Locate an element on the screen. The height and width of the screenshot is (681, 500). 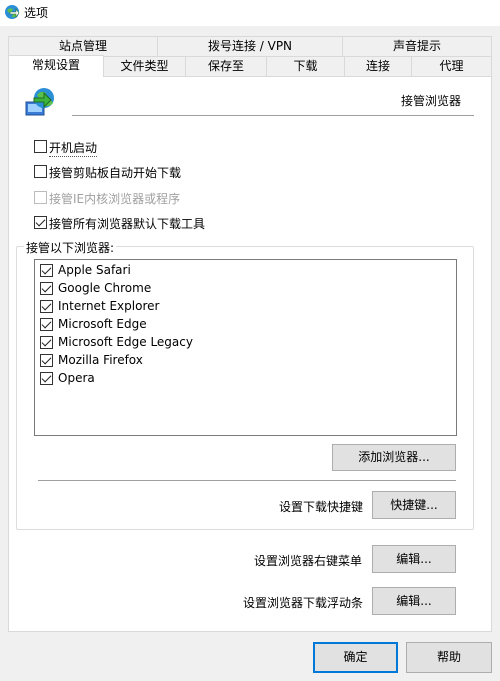
tab-sound-alerts: 声音提示 is located at coordinates (417, 46).